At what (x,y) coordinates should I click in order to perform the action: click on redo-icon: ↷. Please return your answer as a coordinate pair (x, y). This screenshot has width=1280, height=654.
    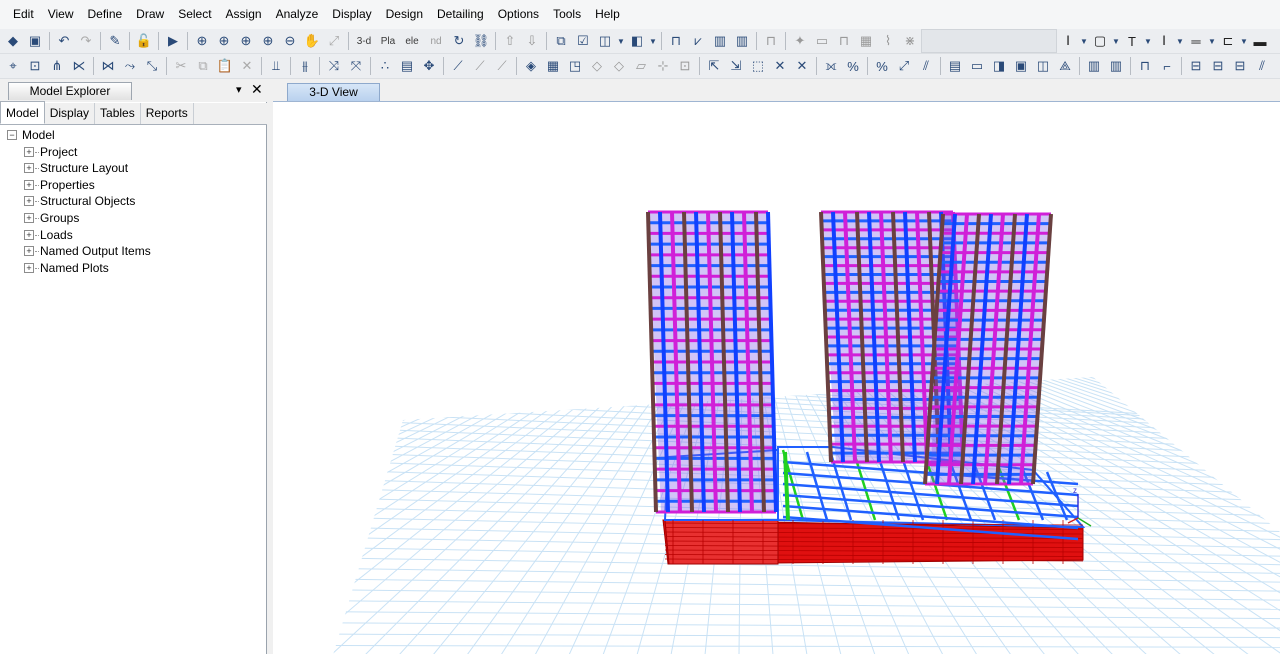
    Looking at the image, I should click on (86, 41).